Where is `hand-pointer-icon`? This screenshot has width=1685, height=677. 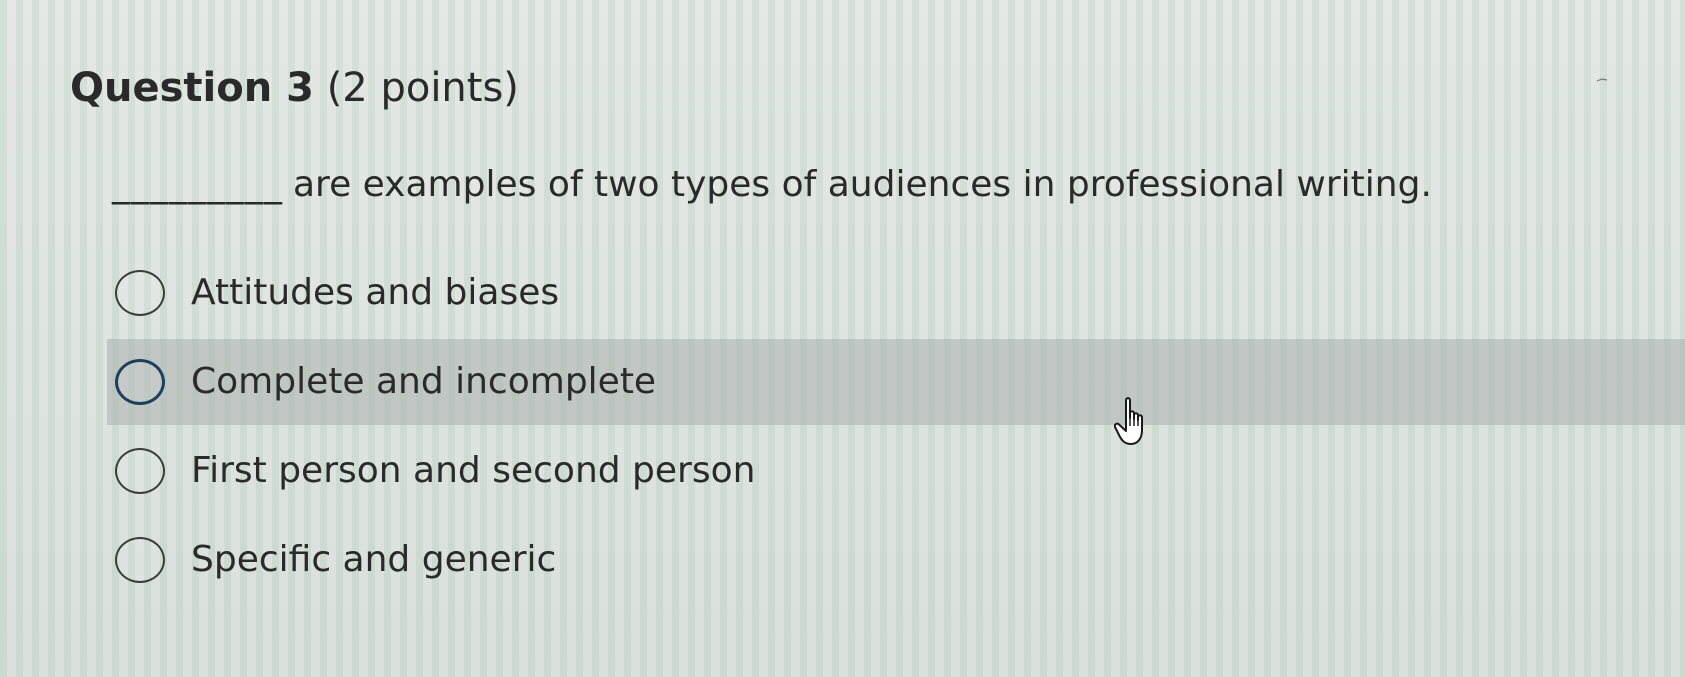 hand-pointer-icon is located at coordinates (1128, 421).